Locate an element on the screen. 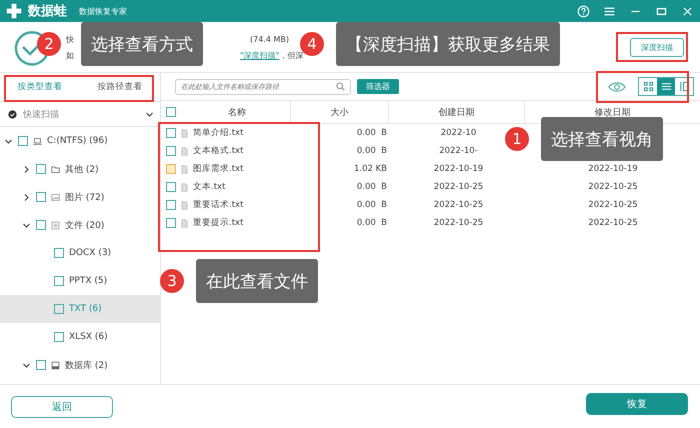  scan-size-text: (74.4 MB) is located at coordinates (269, 39).